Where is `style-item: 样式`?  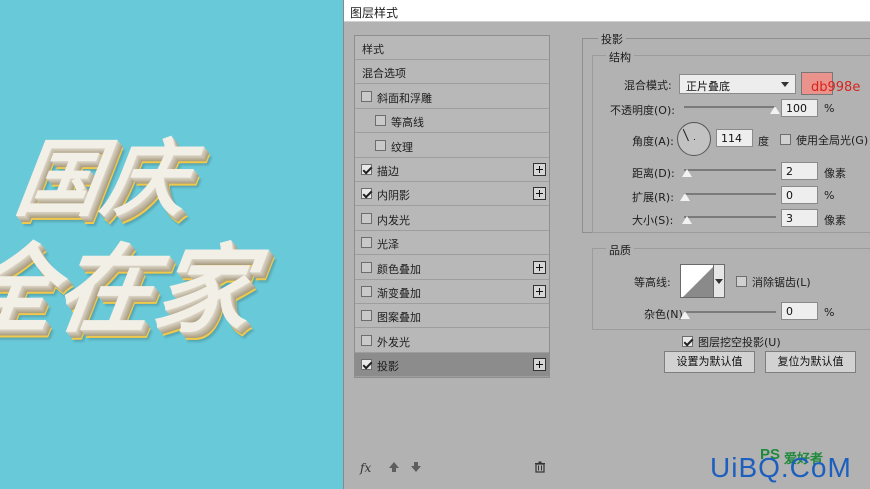 style-item: 样式 is located at coordinates (452, 48).